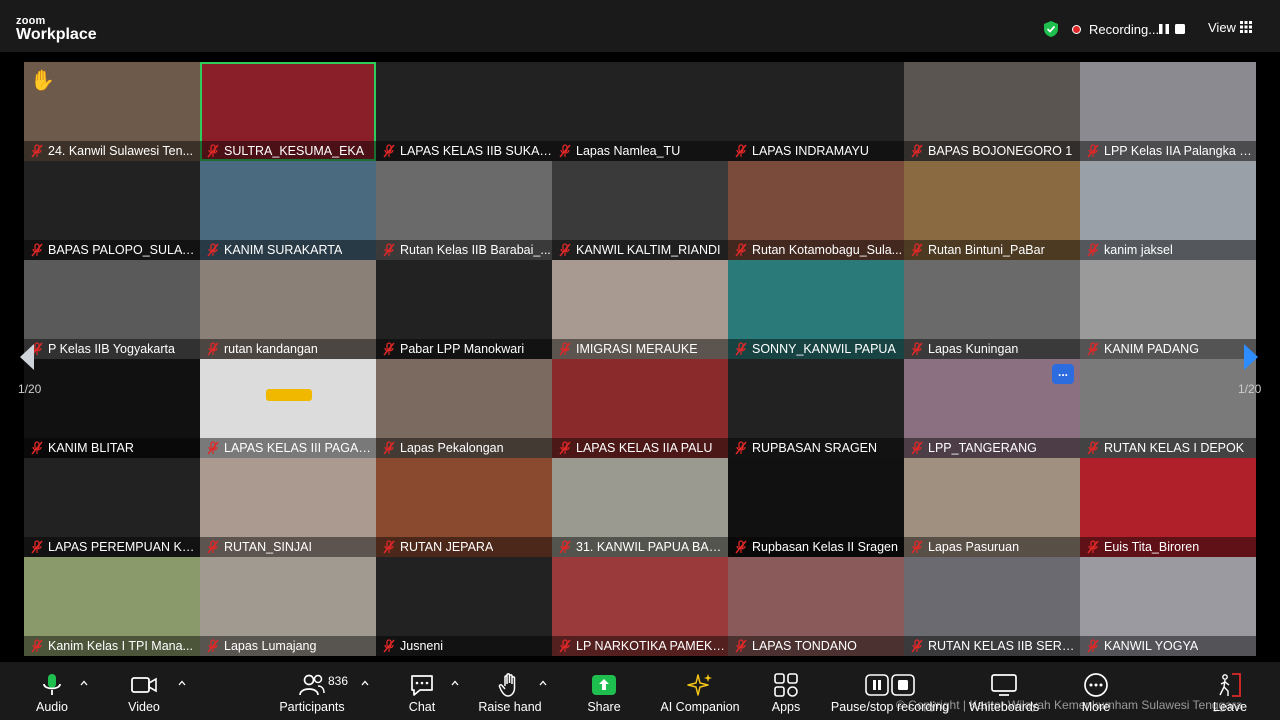 The image size is (1280, 720). I want to click on participant-tile: Rutan Bintuni_PaBar, so click(992, 210).